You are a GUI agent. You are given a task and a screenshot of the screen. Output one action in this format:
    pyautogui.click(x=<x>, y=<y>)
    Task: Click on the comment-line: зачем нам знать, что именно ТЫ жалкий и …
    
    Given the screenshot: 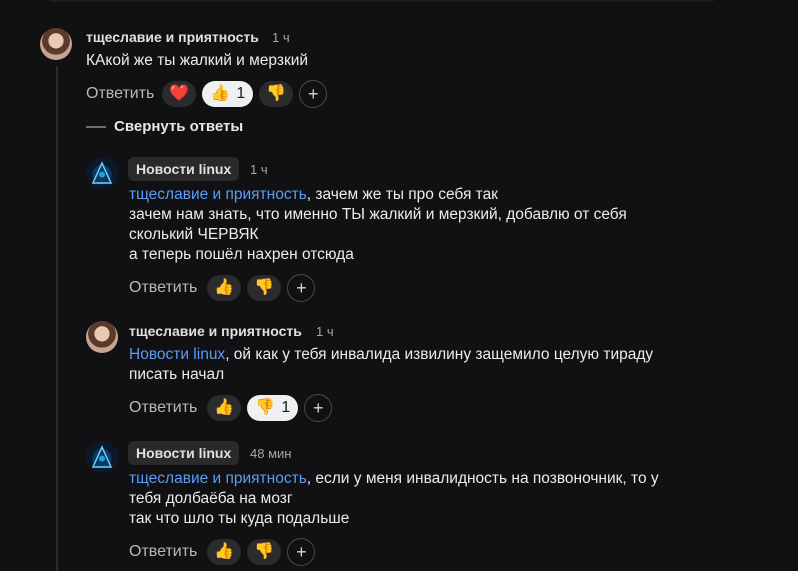 What is the action you would take?
    pyautogui.click(x=378, y=214)
    